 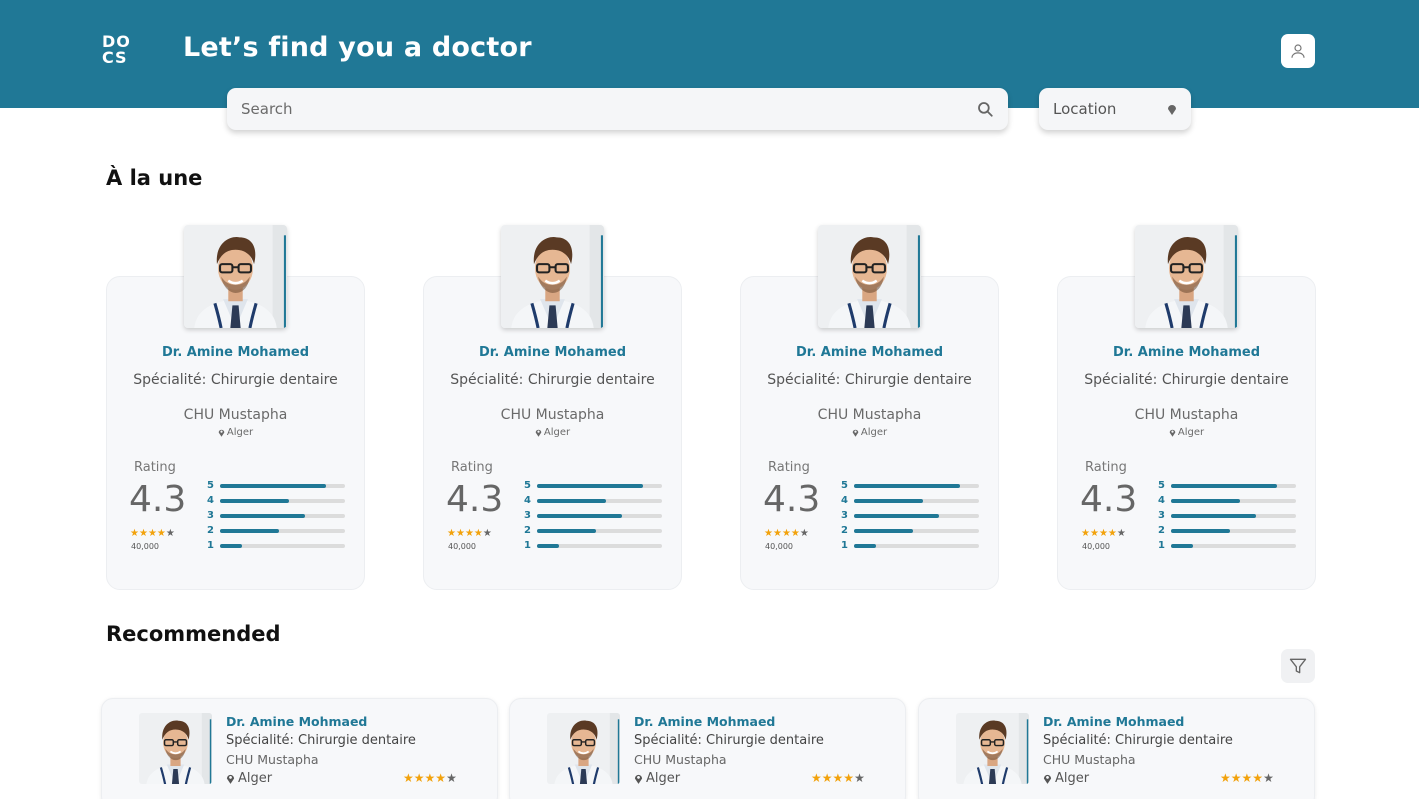 I want to click on filter-button, so click(x=1298, y=666).